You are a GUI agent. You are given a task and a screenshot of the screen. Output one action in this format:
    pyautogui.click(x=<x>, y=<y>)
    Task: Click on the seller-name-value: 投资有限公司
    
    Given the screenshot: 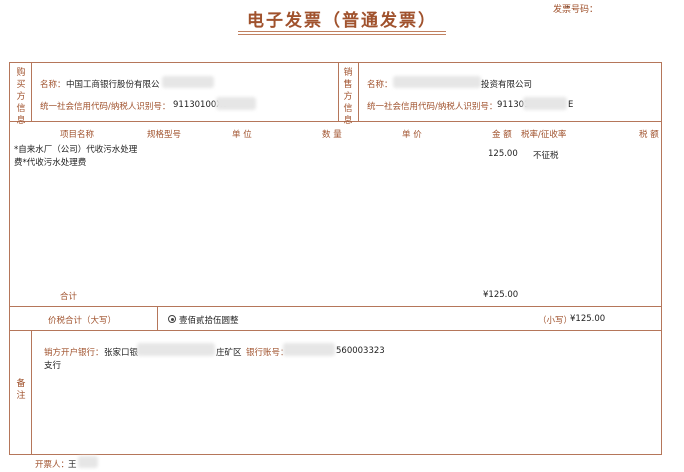 What is the action you would take?
    pyautogui.click(x=507, y=85)
    